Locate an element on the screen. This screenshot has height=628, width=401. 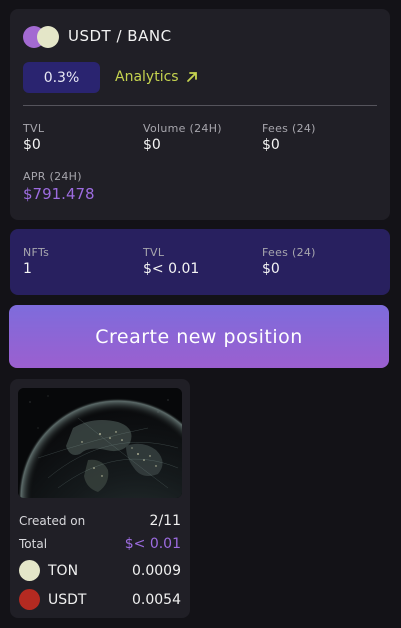
created-value: 2/11 is located at coordinates (165, 521).